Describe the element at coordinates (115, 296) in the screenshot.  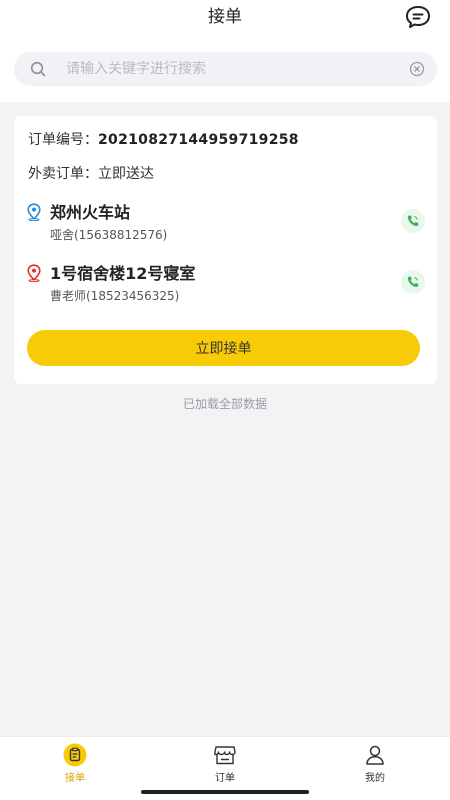
I see `dropoff-contact: 曹老师(18523456325)` at that location.